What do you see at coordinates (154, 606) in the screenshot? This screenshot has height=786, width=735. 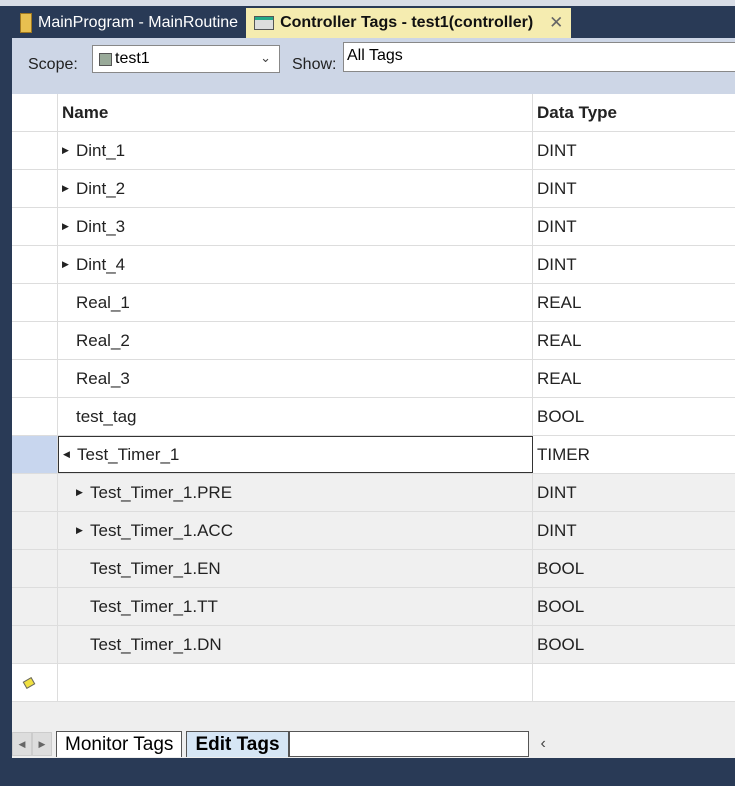 I see `tag-name: Test_Timer_1.TT` at bounding box center [154, 606].